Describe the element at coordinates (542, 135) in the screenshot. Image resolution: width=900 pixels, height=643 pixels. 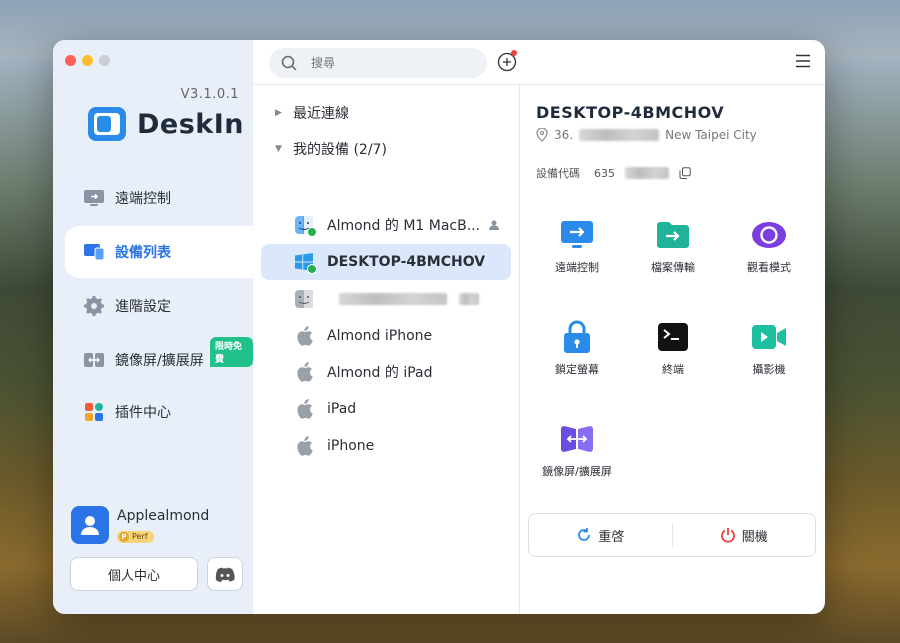
I see `location-pin-icon` at that location.